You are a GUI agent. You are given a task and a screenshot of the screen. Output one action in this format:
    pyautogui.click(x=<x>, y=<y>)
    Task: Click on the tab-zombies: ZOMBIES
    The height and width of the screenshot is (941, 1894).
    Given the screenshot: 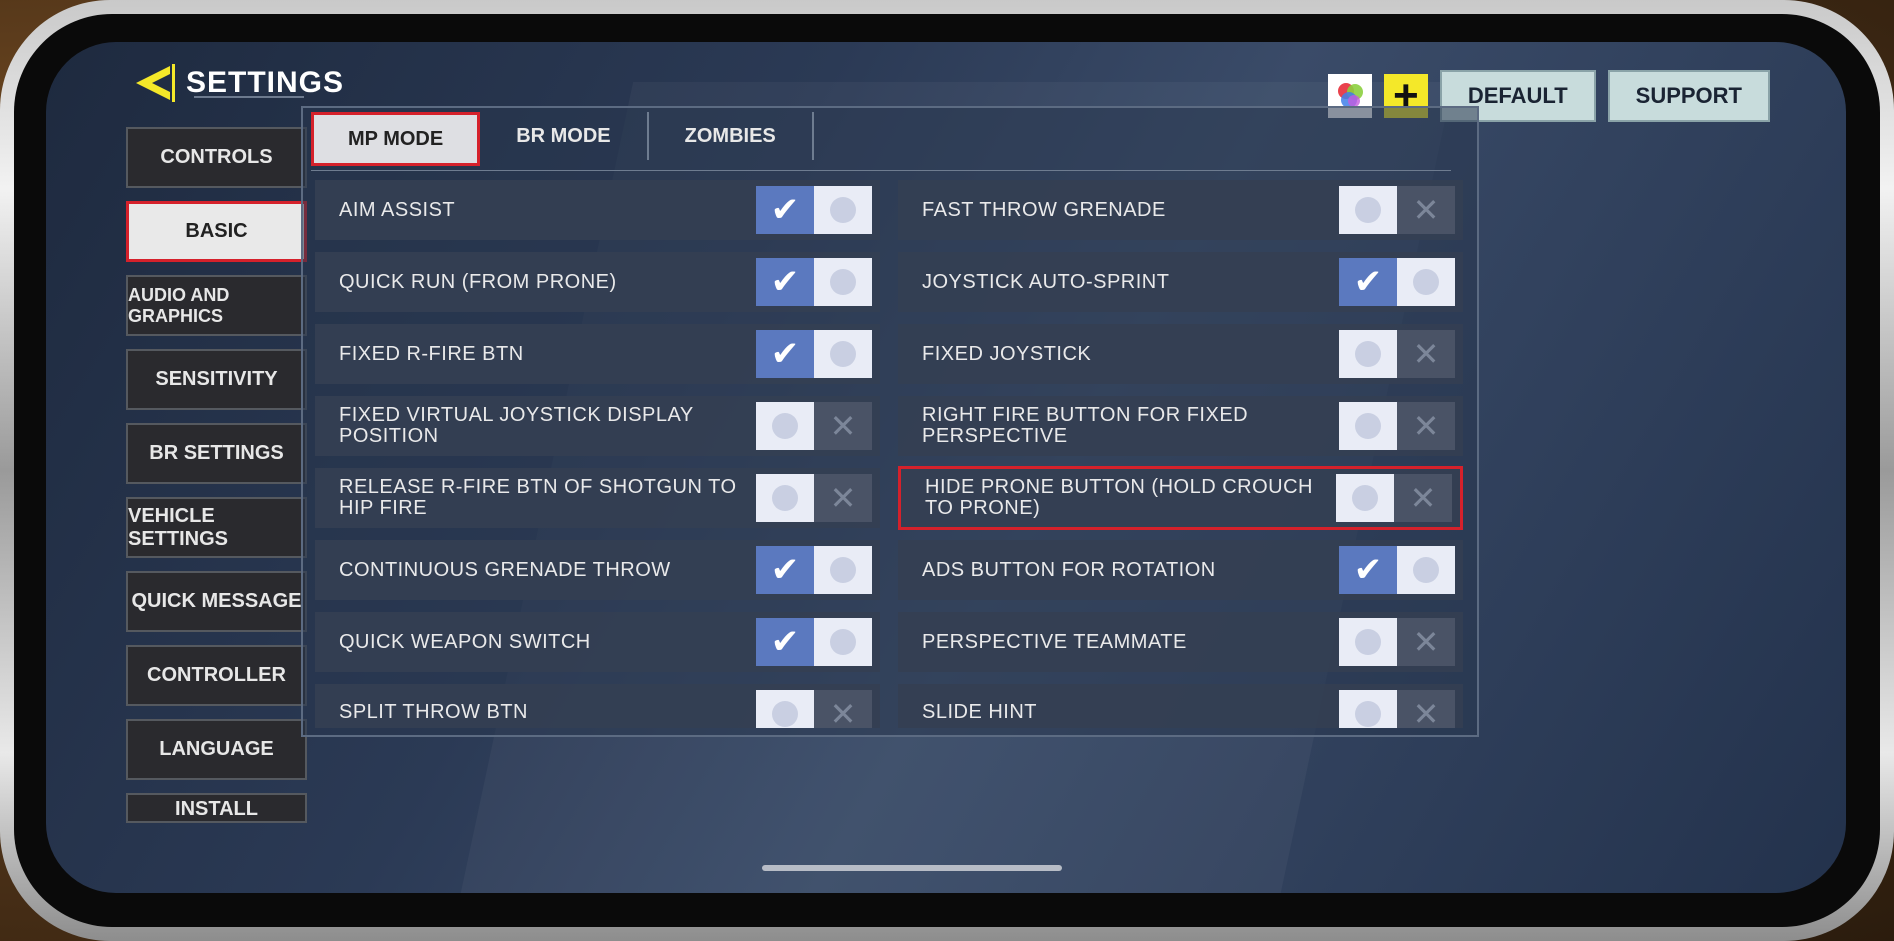 What is the action you would take?
    pyautogui.click(x=731, y=136)
    